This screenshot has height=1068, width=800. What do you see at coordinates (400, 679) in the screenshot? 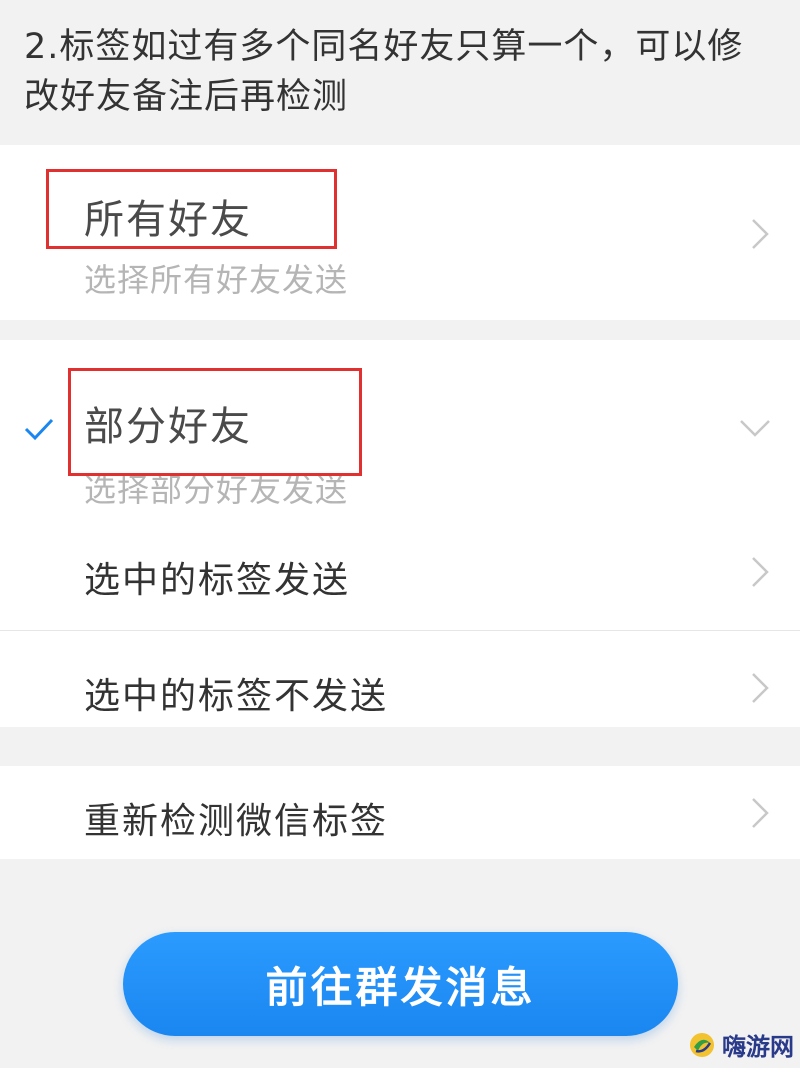
I see `sub-option-exclude-selected: 选中的标签不发送` at bounding box center [400, 679].